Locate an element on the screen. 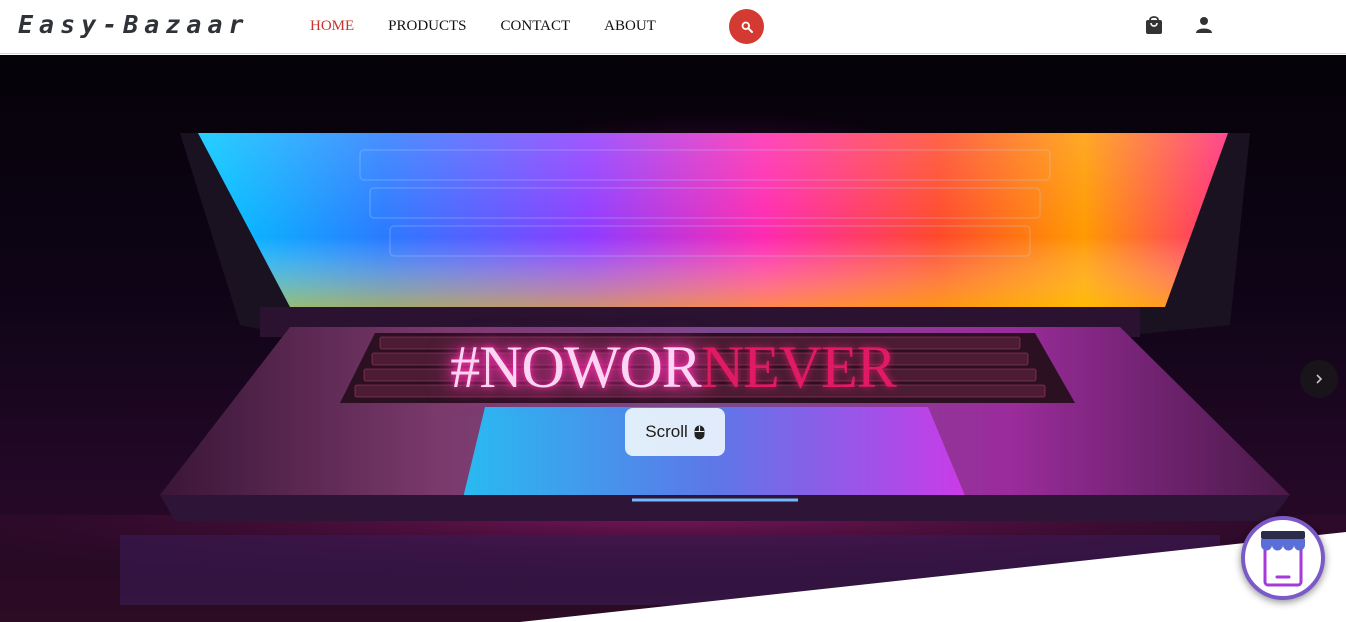 The image size is (1346, 622). slogan-part-2: NEVER is located at coordinates (798, 367).